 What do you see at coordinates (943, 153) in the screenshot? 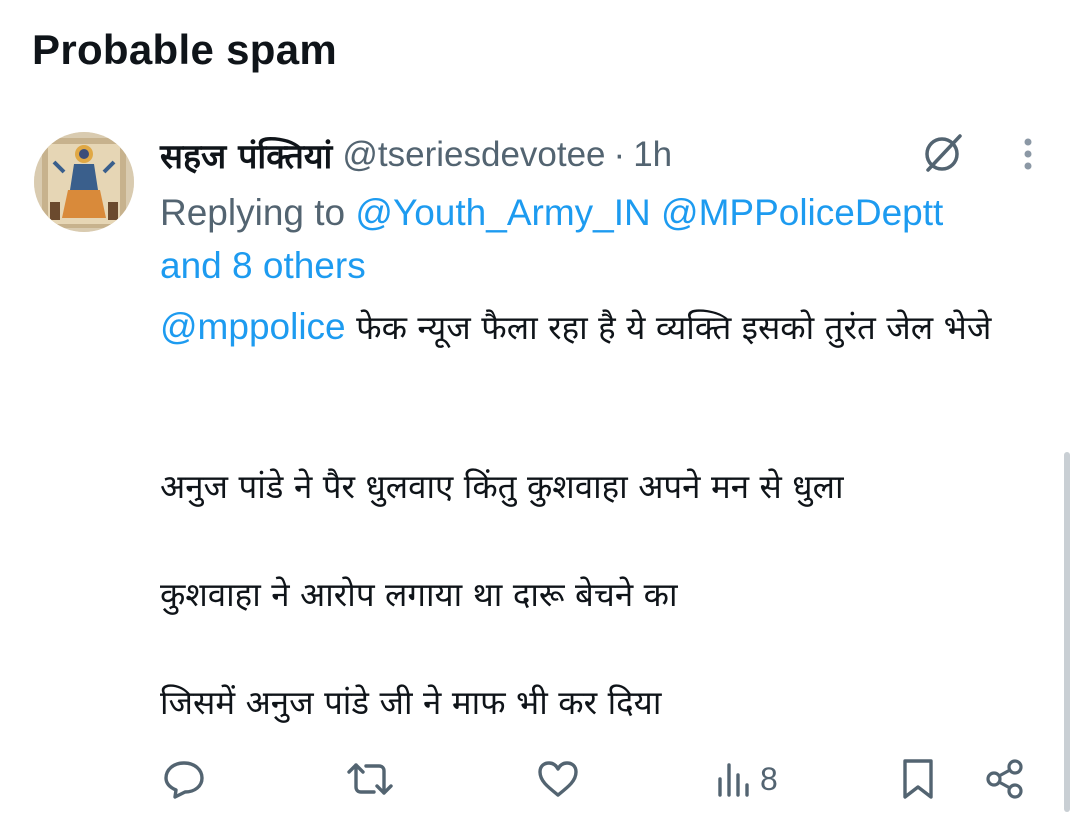
I see `grok-icon` at bounding box center [943, 153].